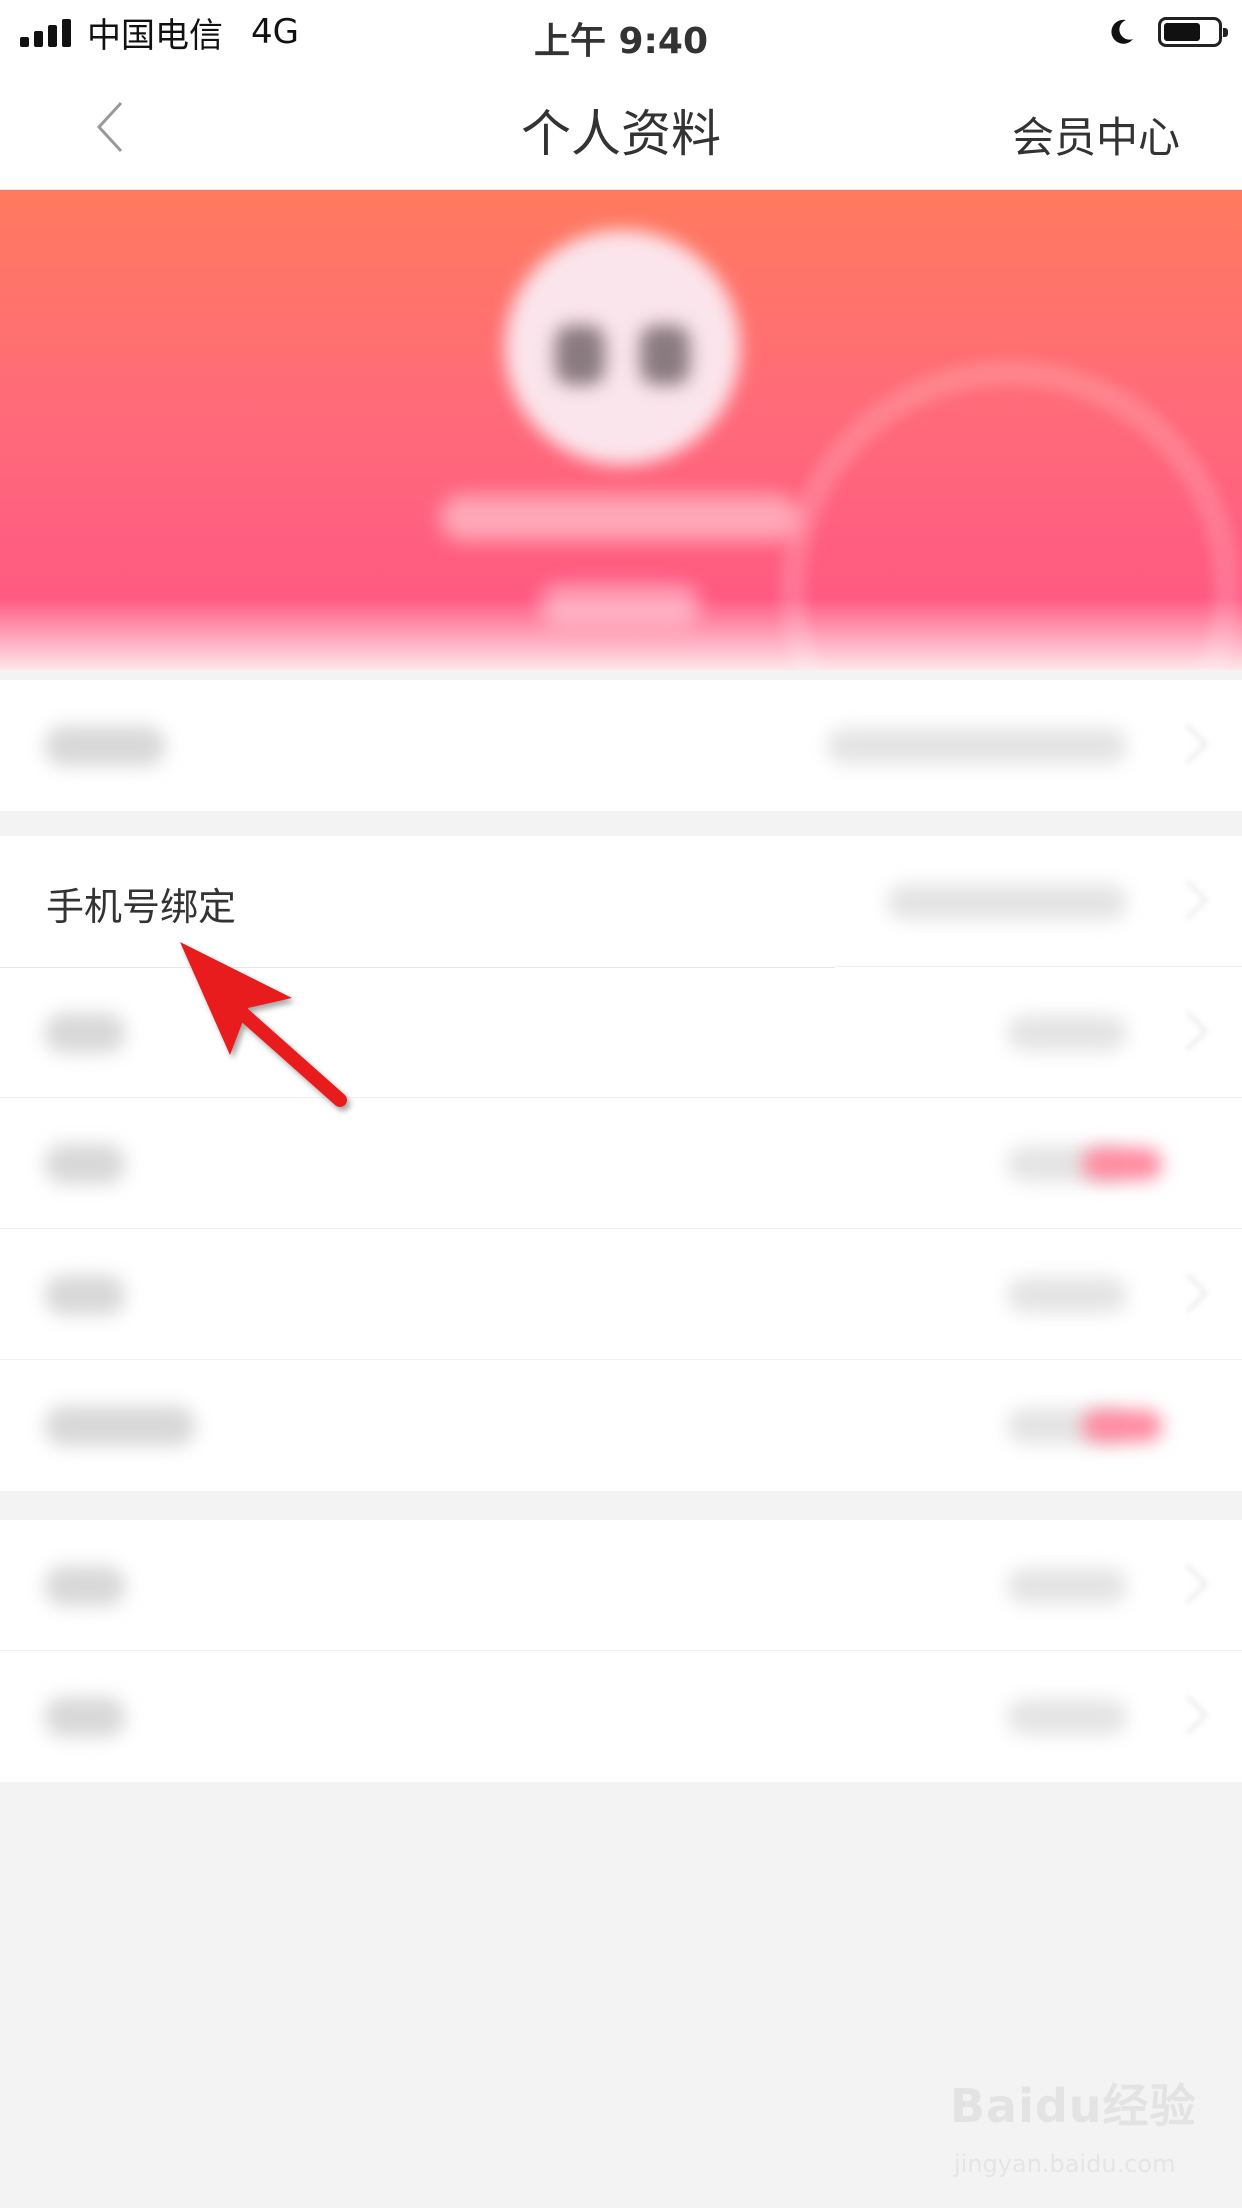  What do you see at coordinates (275, 32) in the screenshot?
I see `network-type: 4G` at bounding box center [275, 32].